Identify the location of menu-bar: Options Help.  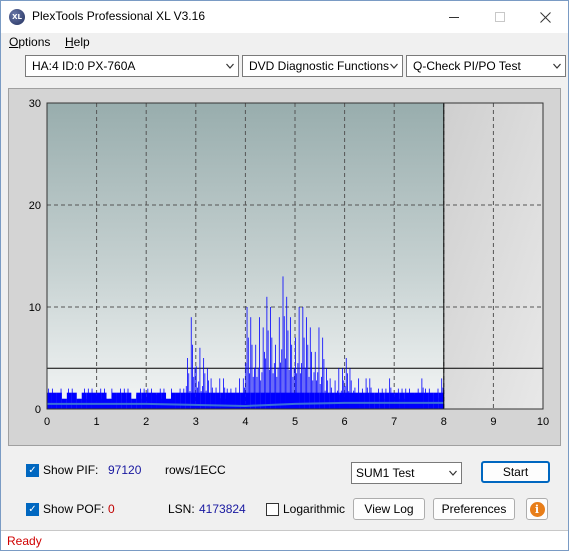
(284, 43).